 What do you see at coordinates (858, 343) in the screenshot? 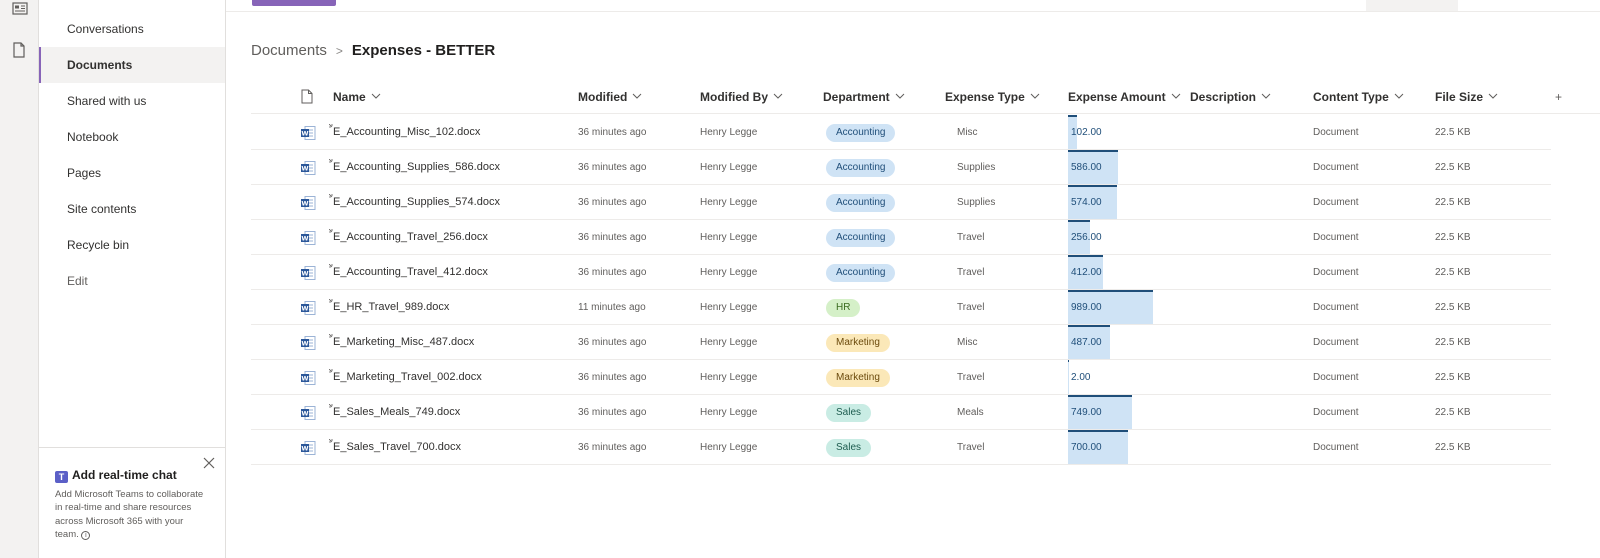
I see `department-badge: Marketing` at bounding box center [858, 343].